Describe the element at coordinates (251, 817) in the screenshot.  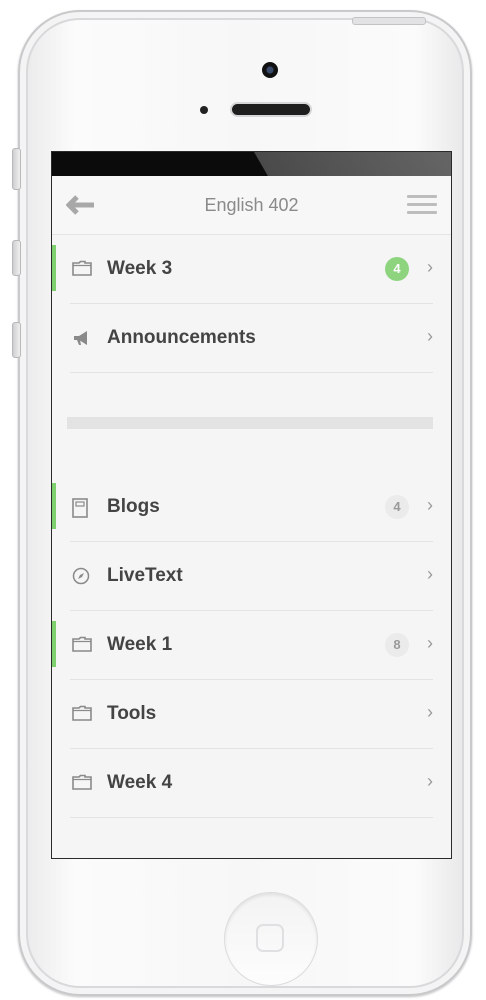
I see `row-divider` at that location.